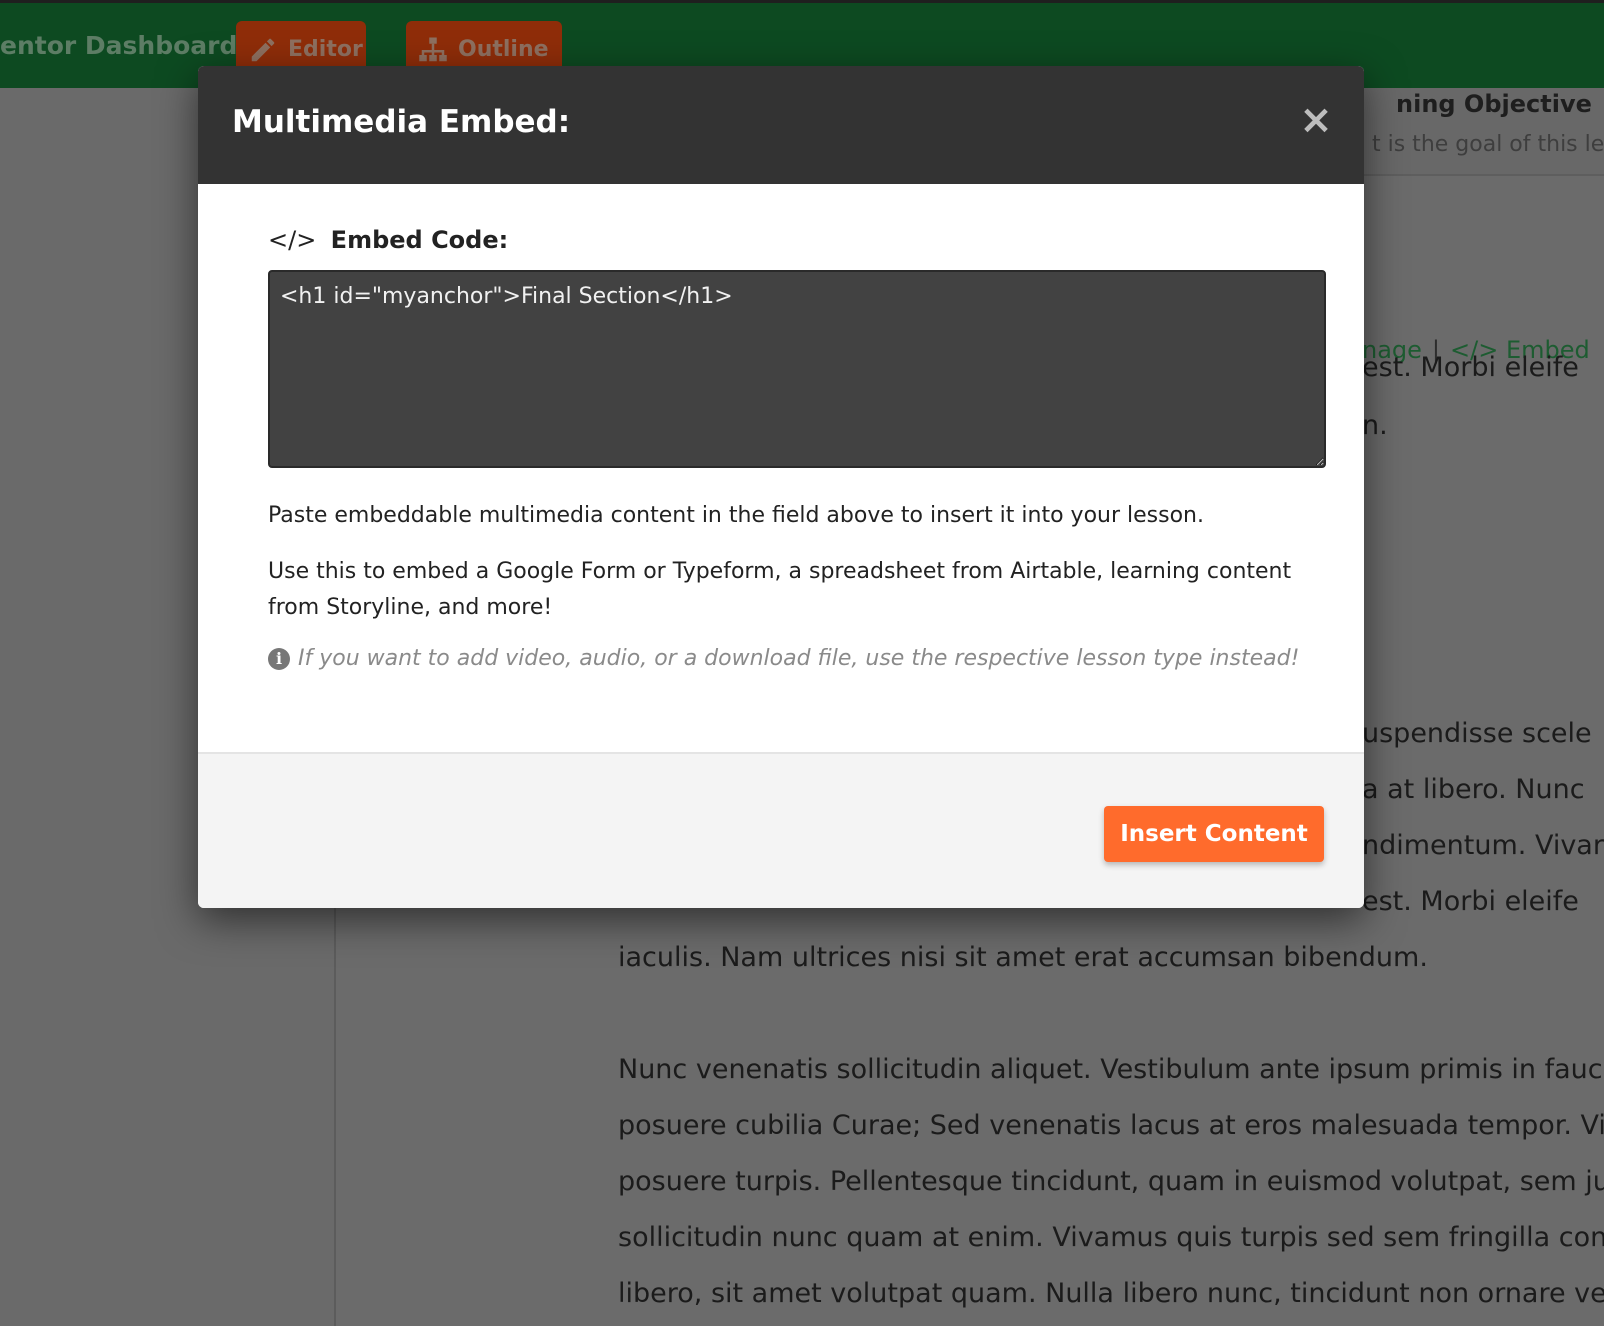 This screenshot has width=1604, height=1326. Describe the element at coordinates (325, 49) in the screenshot. I see `editor-label: Editor` at that location.